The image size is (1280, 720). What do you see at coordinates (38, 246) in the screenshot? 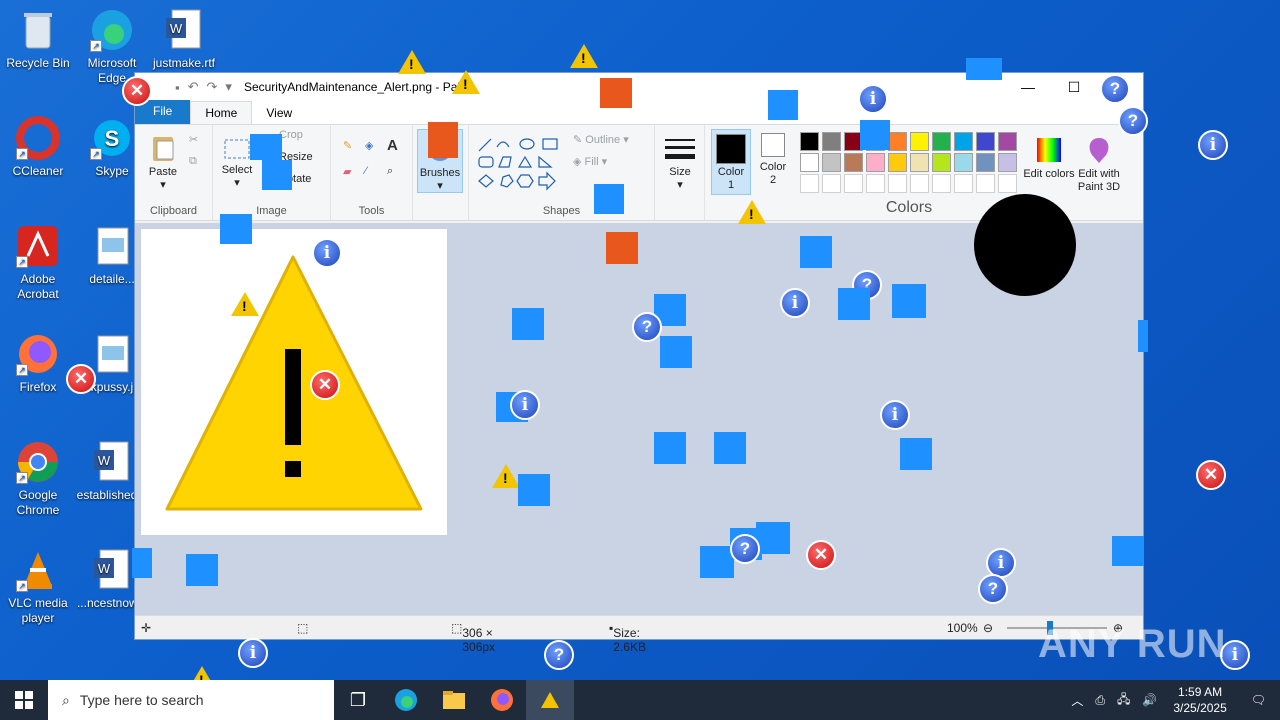
I see `adobe-acrobat-icon: ↗` at bounding box center [38, 246].